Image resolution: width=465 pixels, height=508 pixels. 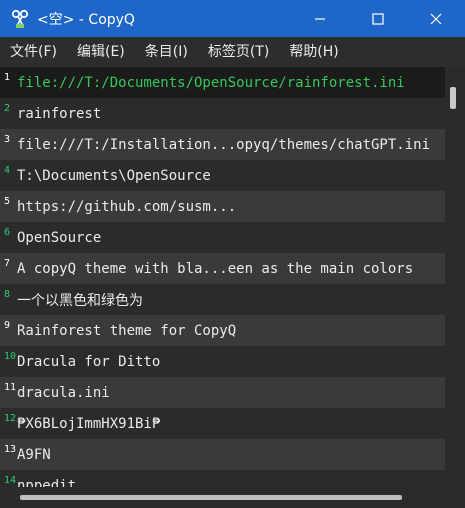 I want to click on close-icon, so click(x=436, y=18).